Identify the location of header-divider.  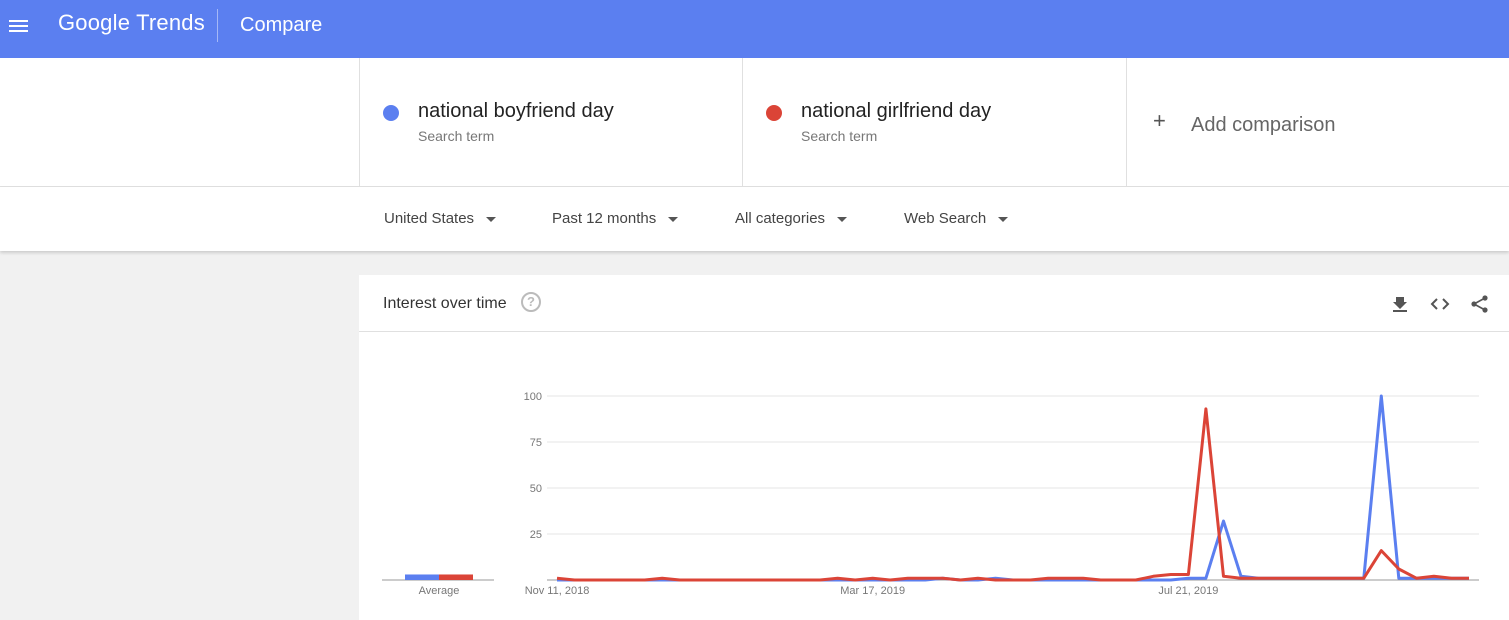
(217, 25).